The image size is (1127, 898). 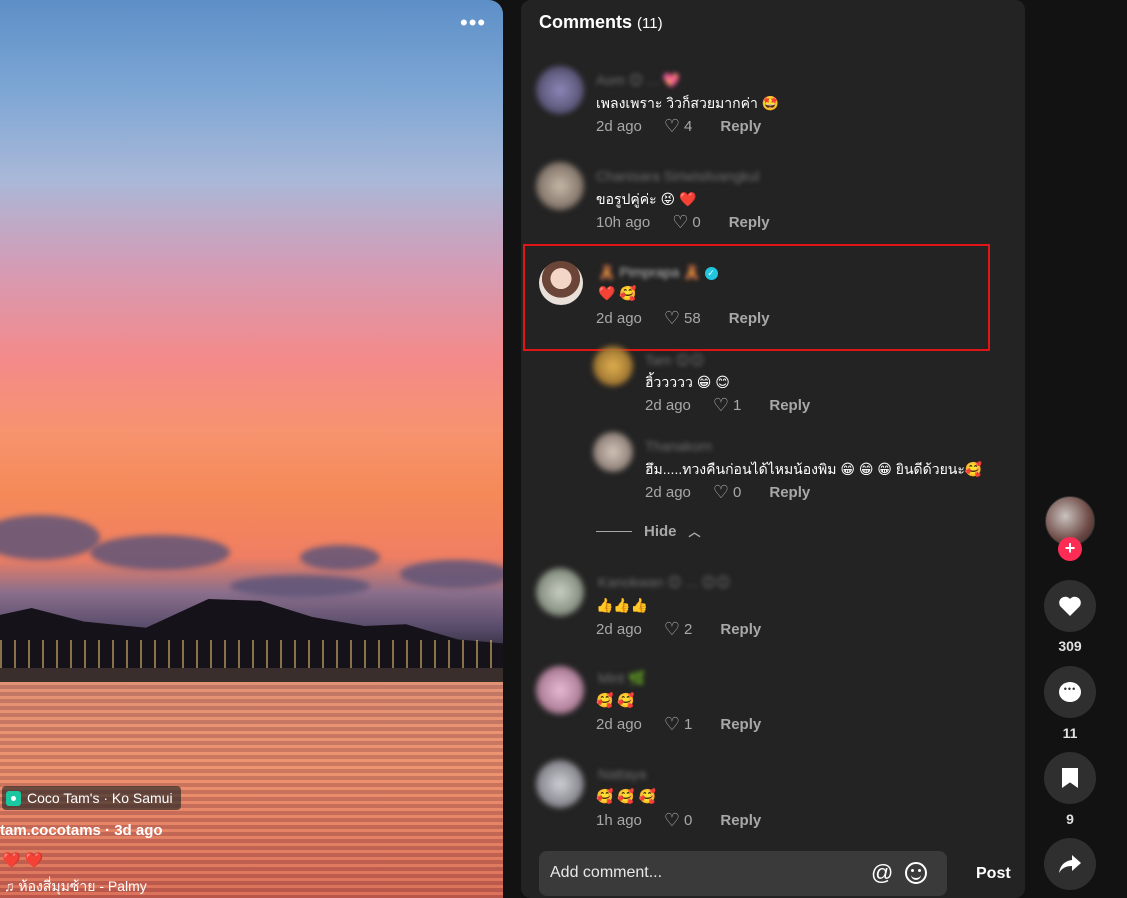 I want to click on comment-text: เพลงเพราะ วิวก็สวยมากค่า 🤩, so click(x=688, y=103).